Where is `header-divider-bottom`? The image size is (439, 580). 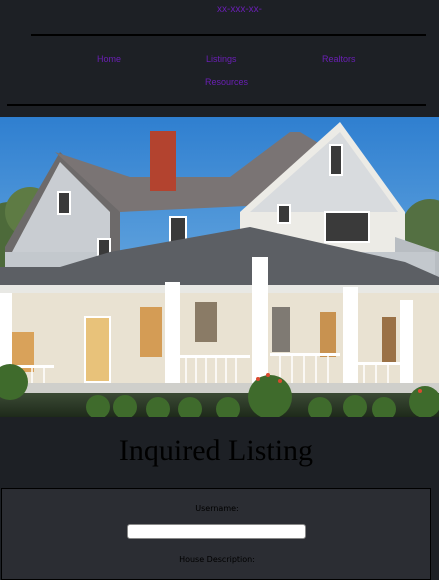 header-divider-bottom is located at coordinates (216, 105).